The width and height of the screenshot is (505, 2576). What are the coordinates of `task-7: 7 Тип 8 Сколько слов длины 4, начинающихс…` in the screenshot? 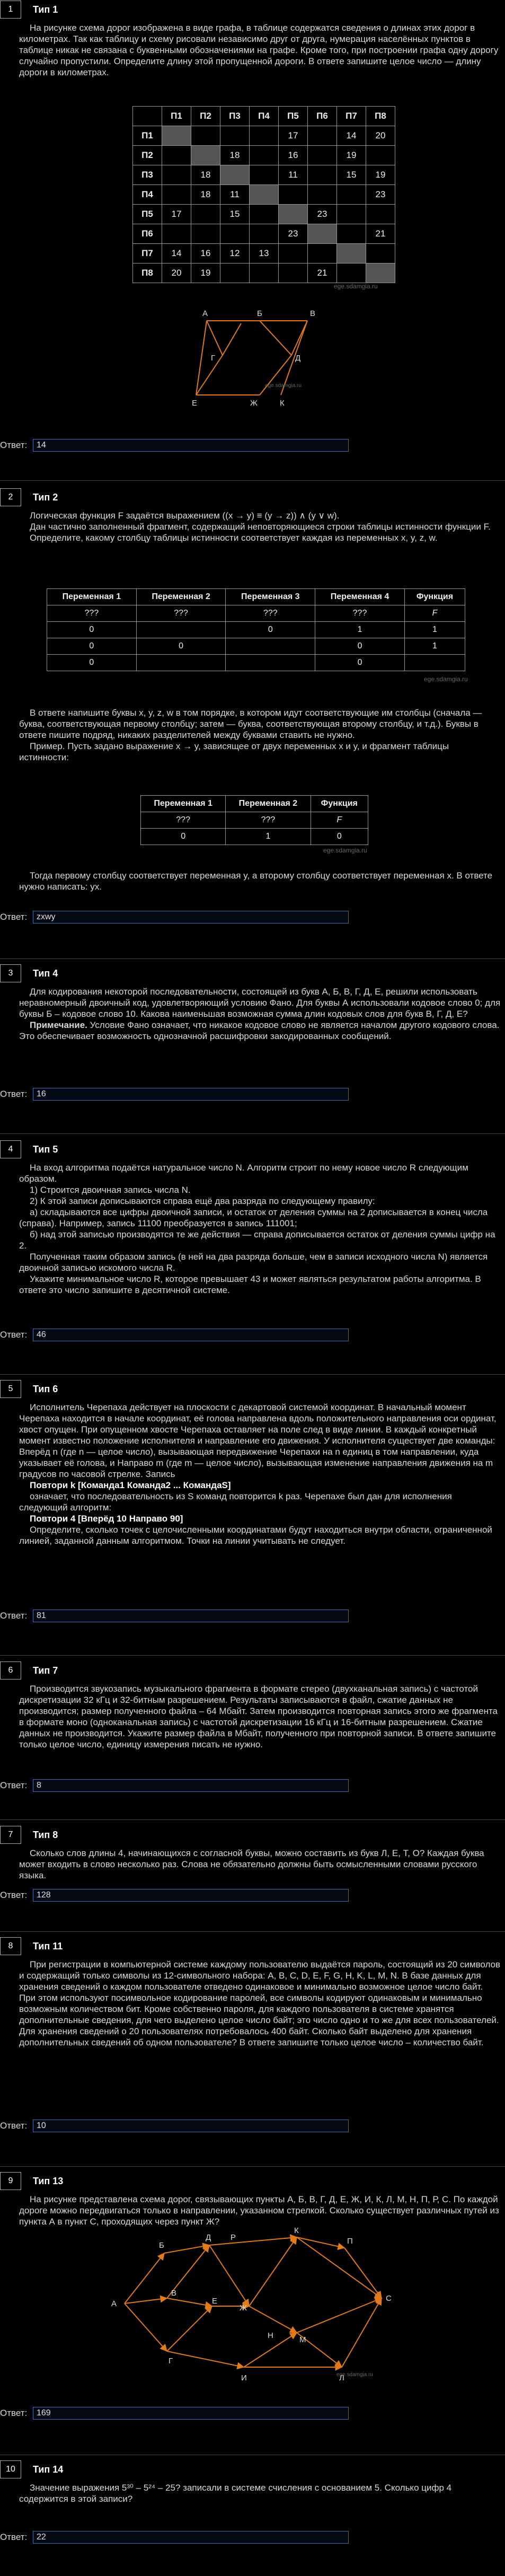 It's located at (252, 1853).